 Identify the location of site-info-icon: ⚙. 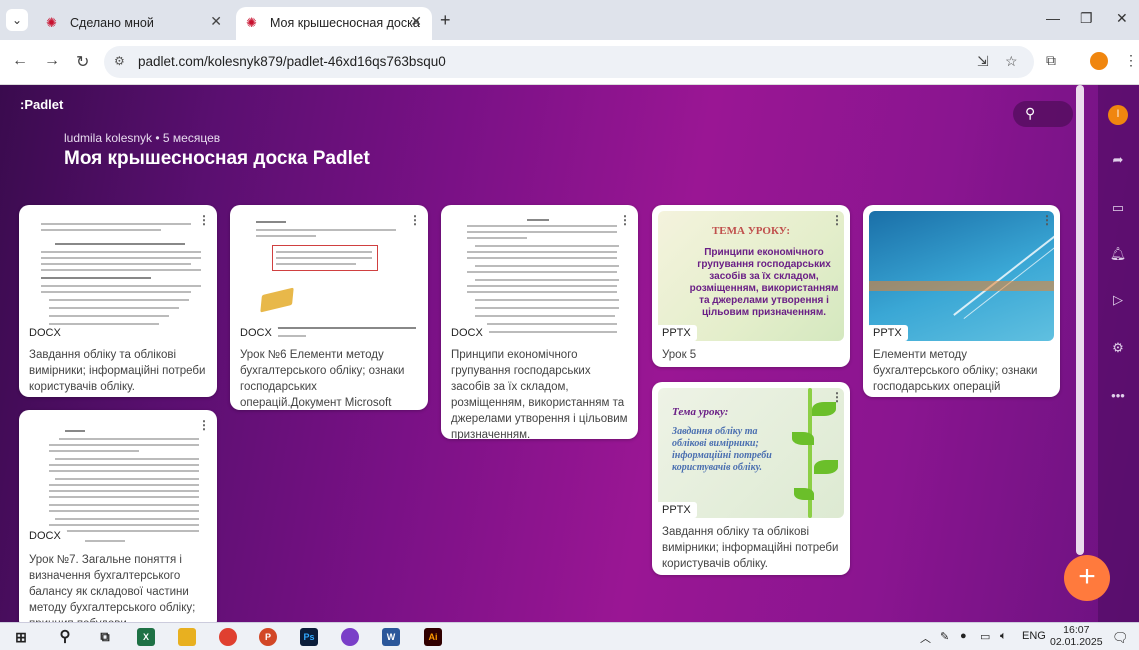
(119, 61).